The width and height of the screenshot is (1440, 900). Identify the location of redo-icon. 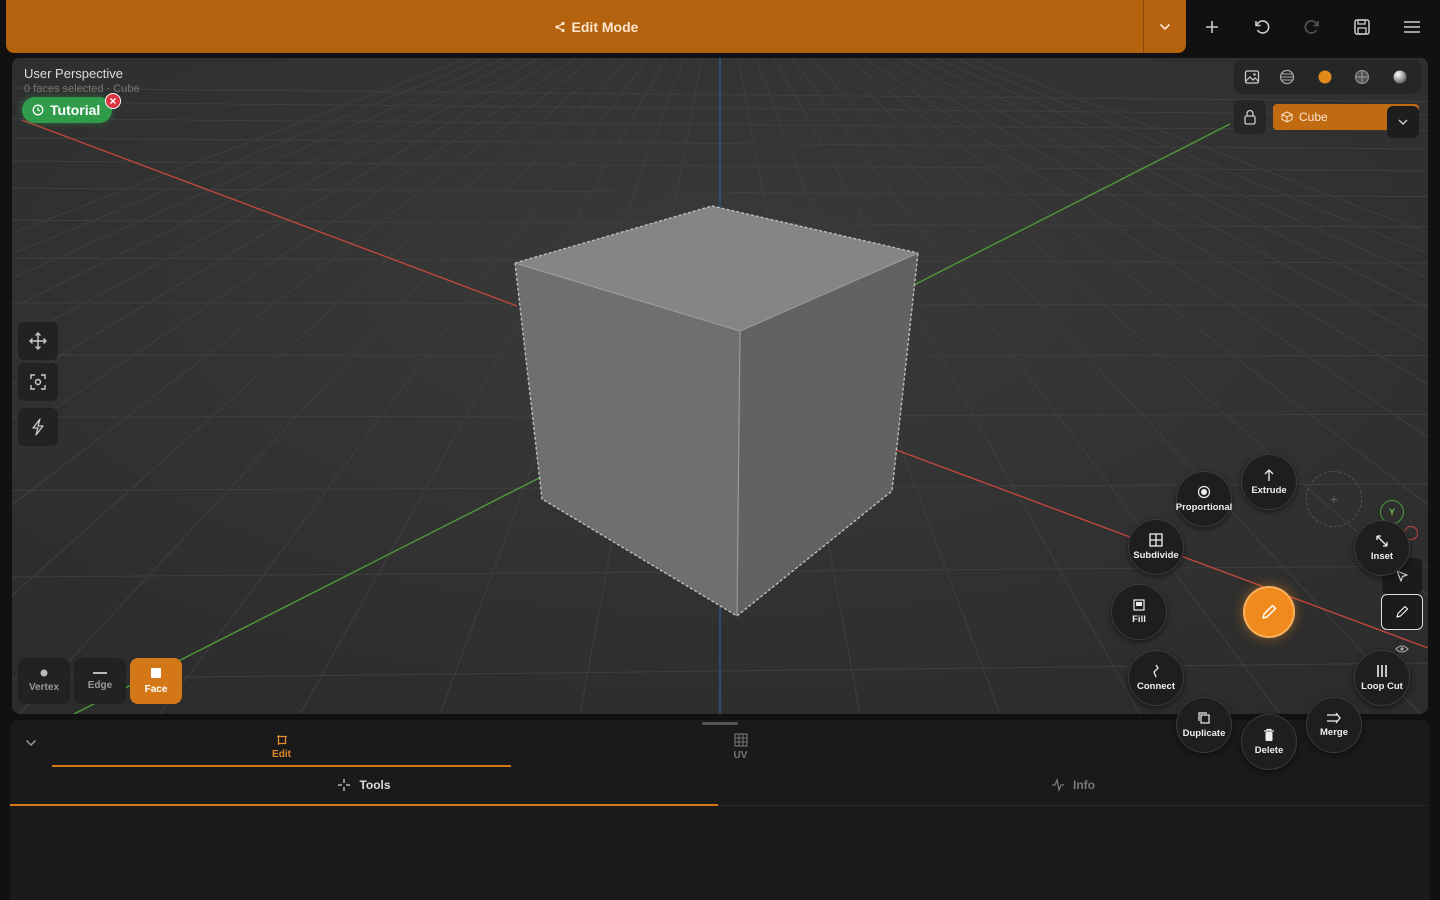
(1312, 27).